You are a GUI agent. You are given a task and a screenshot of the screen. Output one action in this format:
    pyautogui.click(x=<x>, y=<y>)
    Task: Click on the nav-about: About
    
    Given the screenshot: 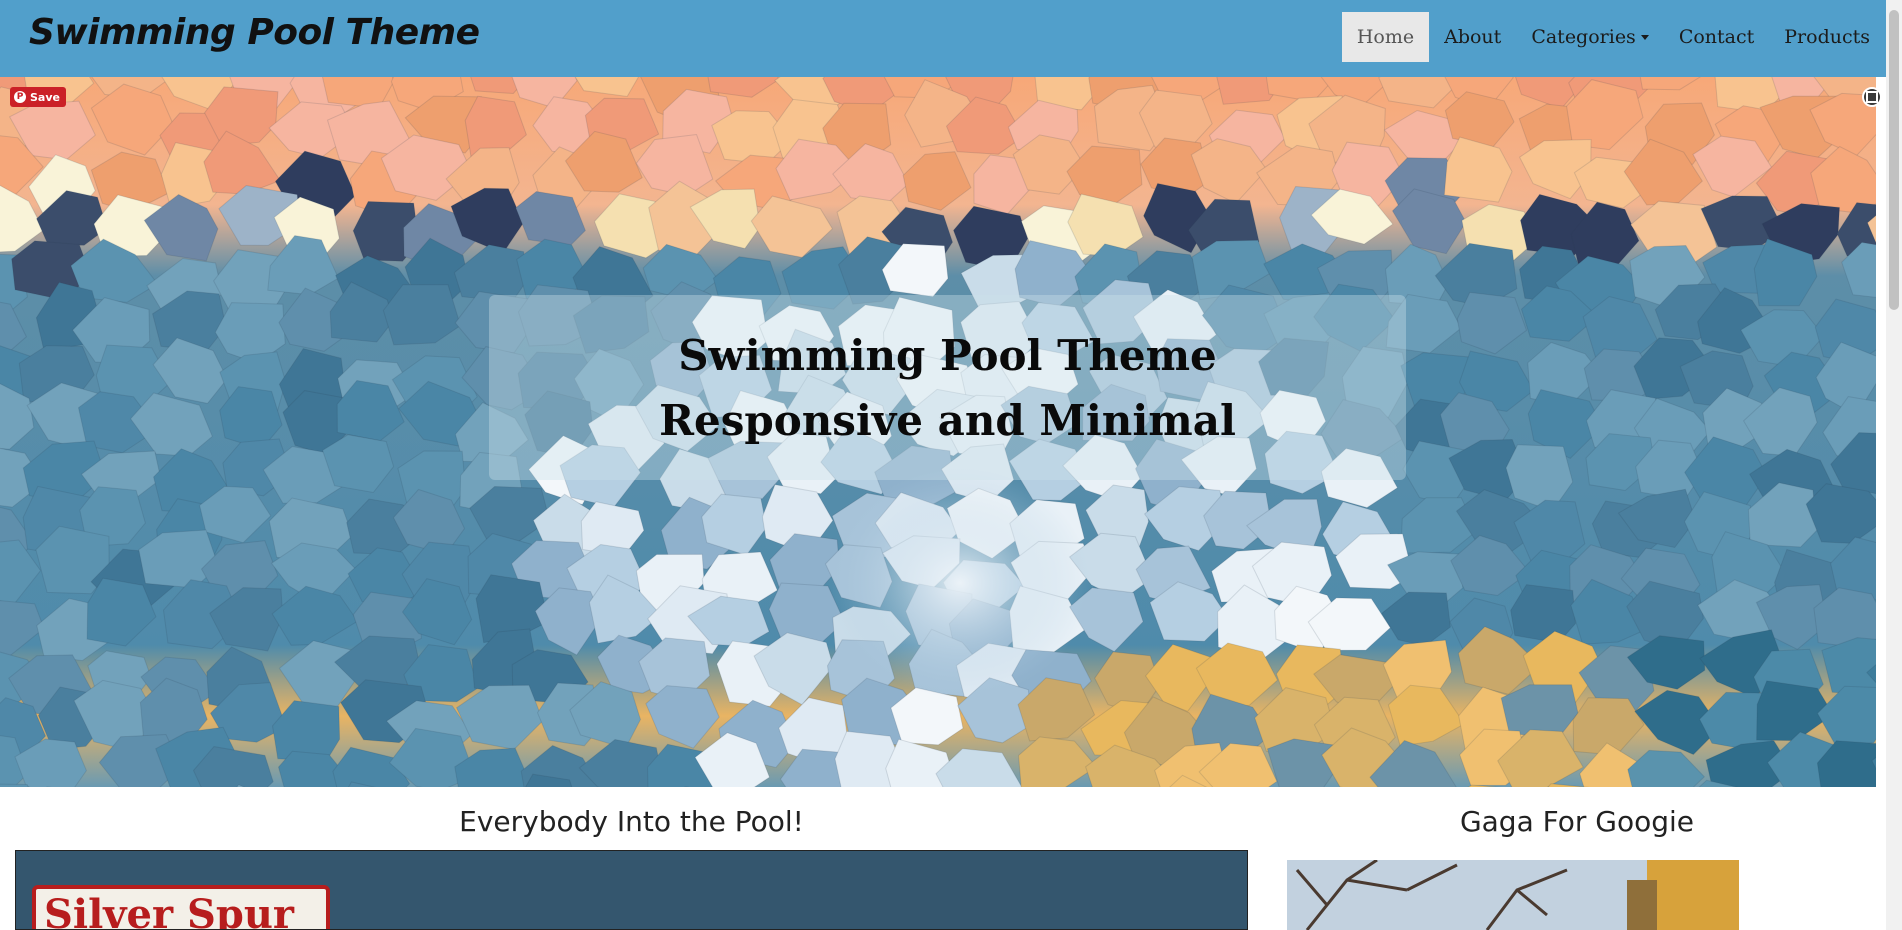 What is the action you would take?
    pyautogui.click(x=1472, y=37)
    